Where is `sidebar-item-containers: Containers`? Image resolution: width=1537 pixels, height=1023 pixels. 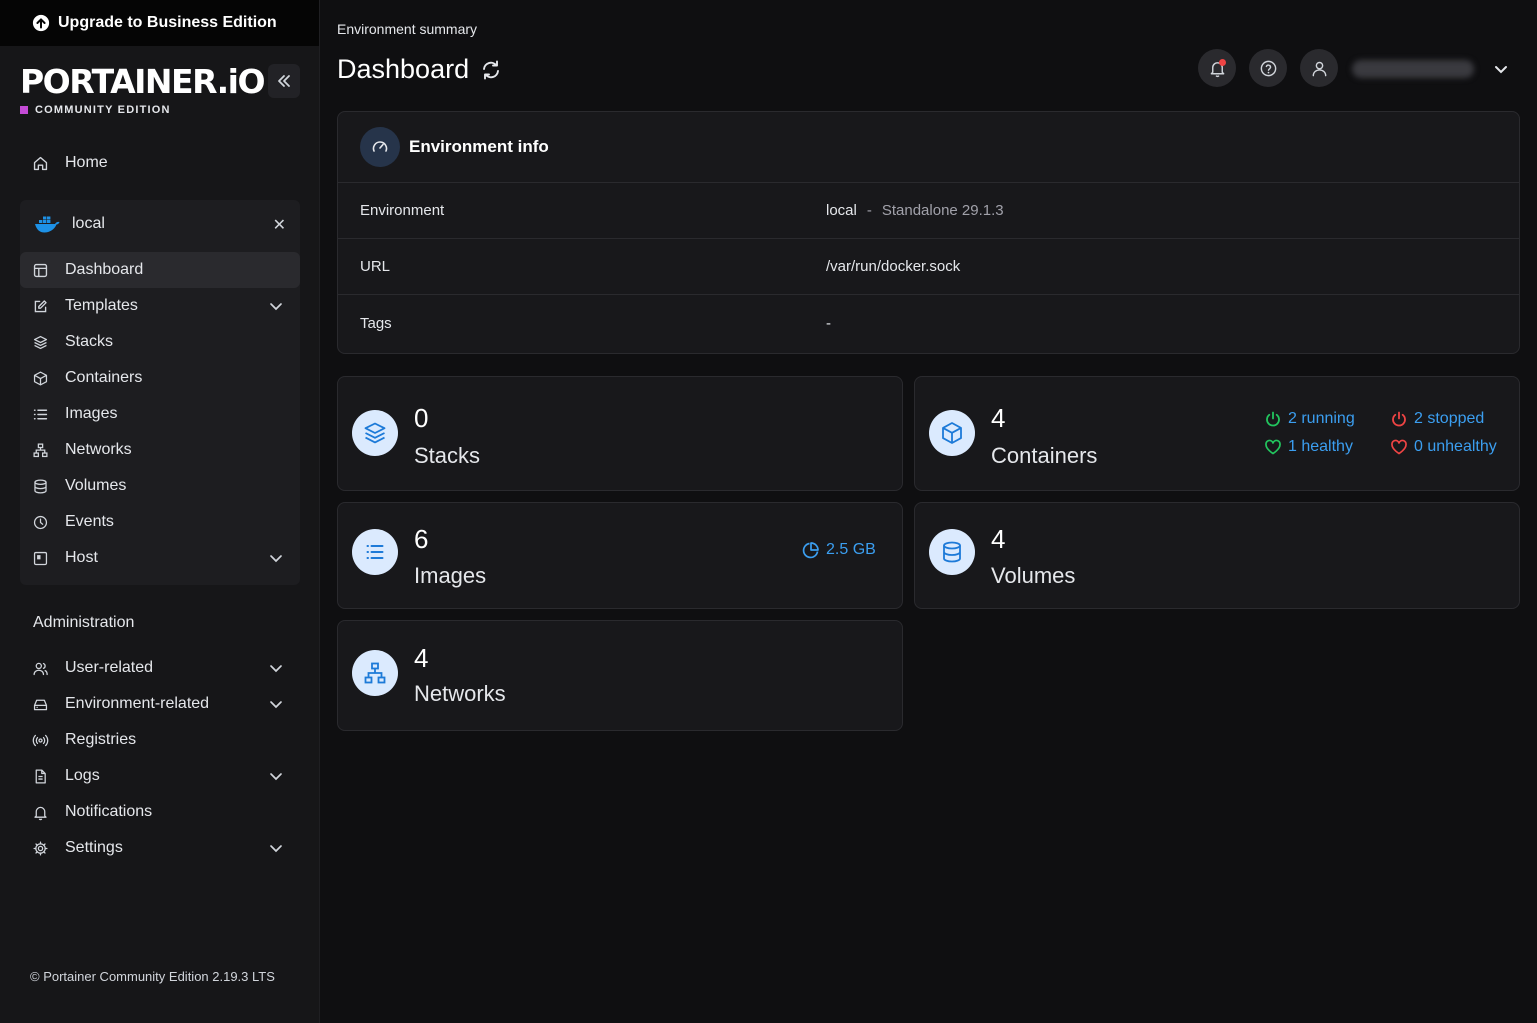
sidebar-item-containers: Containers is located at coordinates (160, 378).